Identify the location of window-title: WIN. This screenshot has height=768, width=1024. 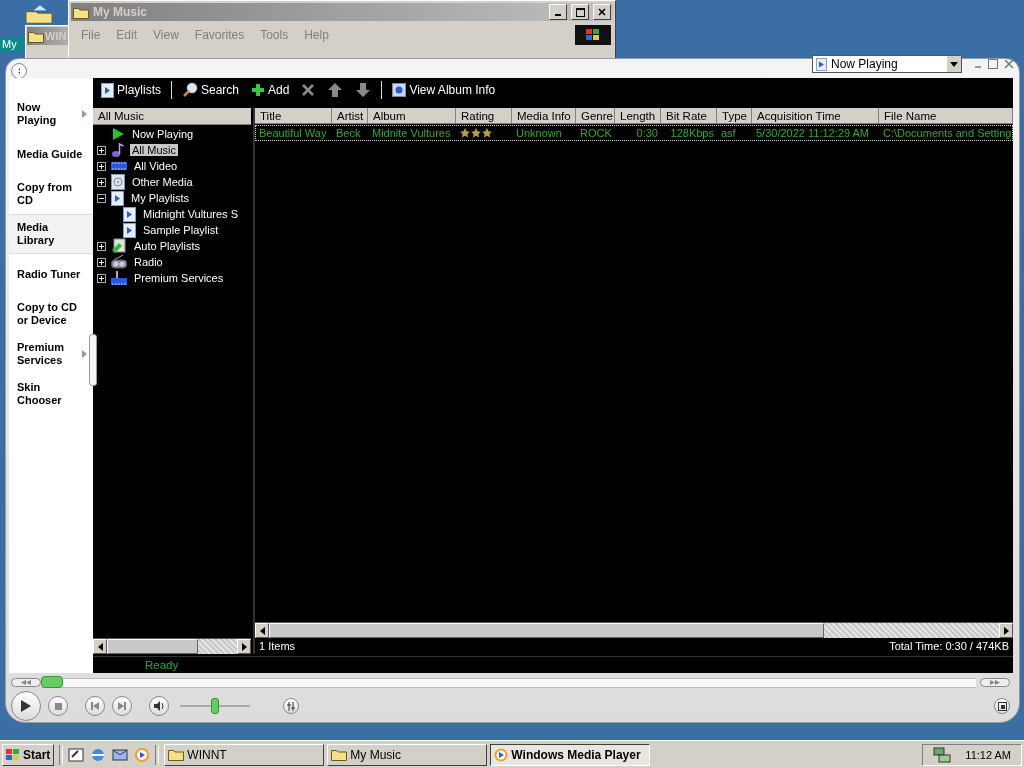
(56, 36).